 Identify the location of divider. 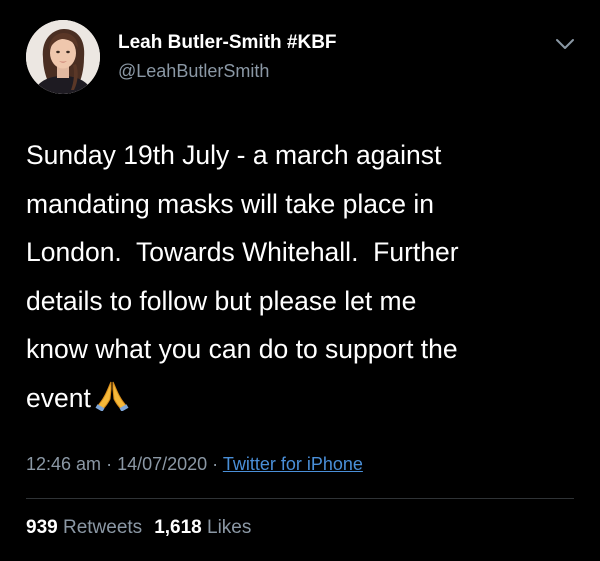
(300, 498).